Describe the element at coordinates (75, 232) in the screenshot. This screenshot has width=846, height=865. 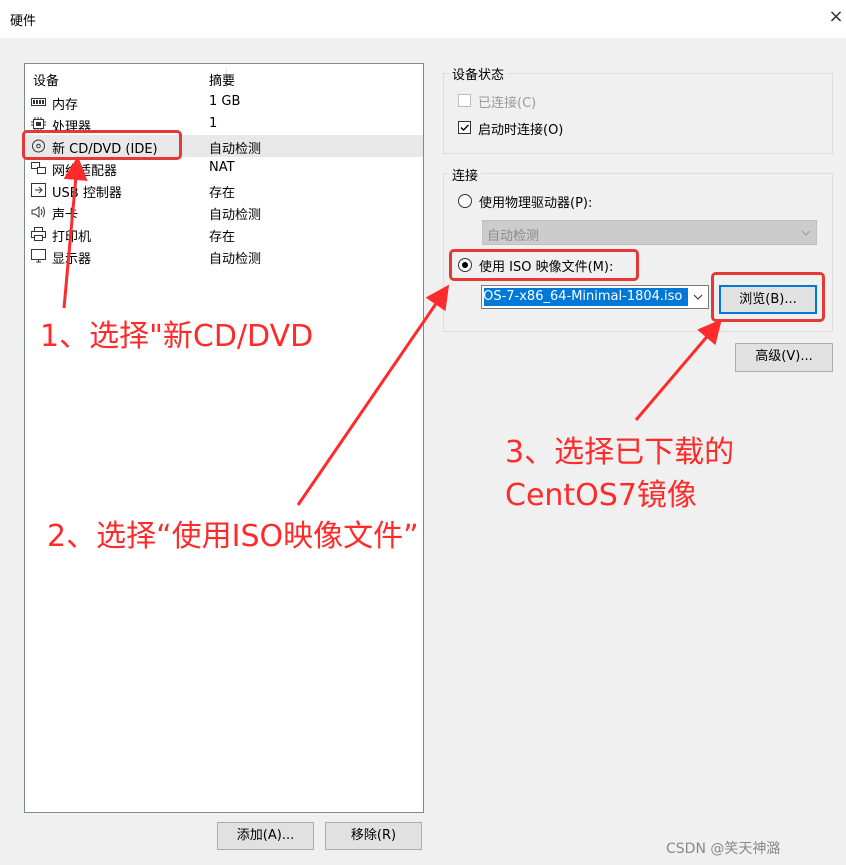
I see `arrow-step1` at that location.